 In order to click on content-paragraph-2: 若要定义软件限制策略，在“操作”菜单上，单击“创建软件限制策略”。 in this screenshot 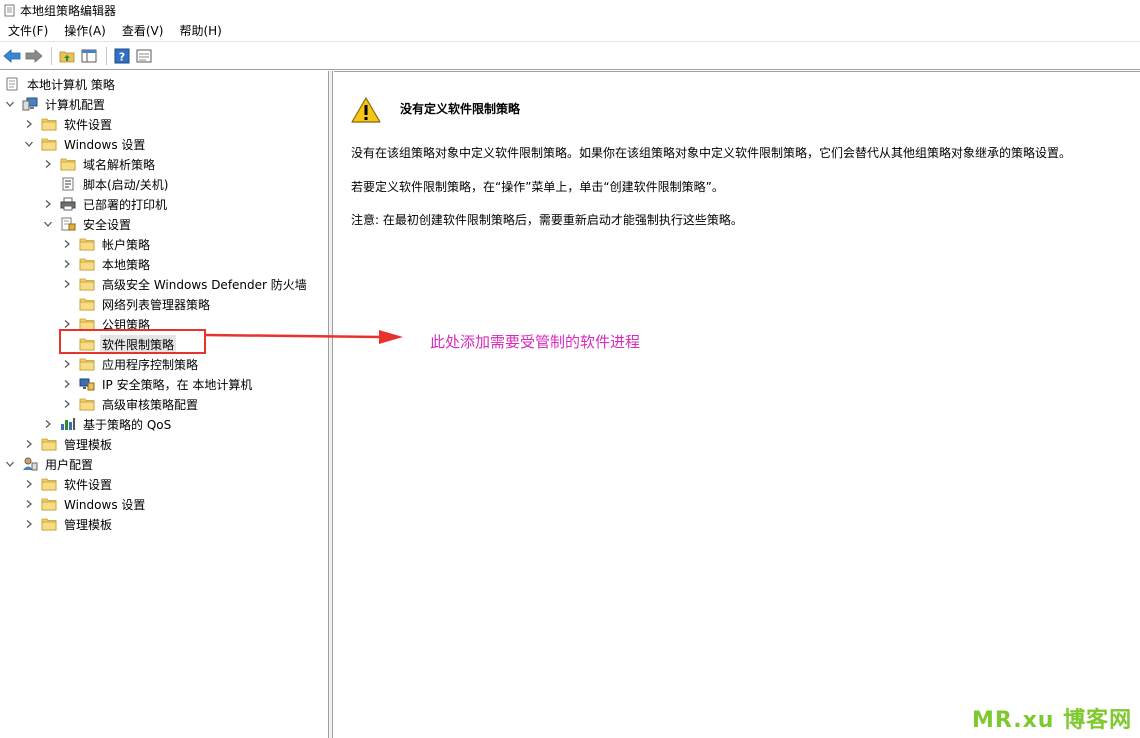, I will do `click(537, 187)`.